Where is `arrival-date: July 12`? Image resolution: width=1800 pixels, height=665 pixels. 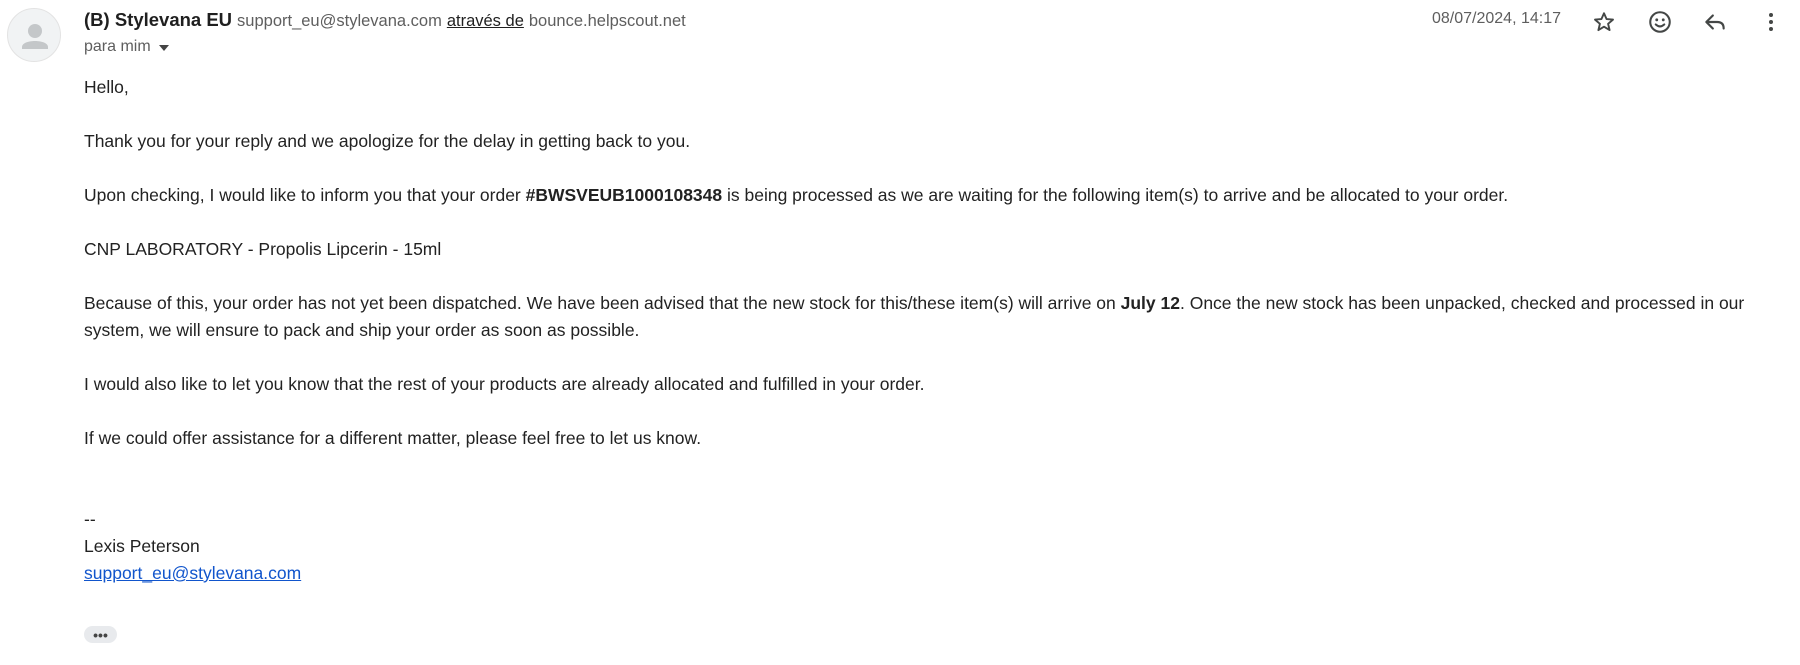 arrival-date: July 12 is located at coordinates (1150, 303).